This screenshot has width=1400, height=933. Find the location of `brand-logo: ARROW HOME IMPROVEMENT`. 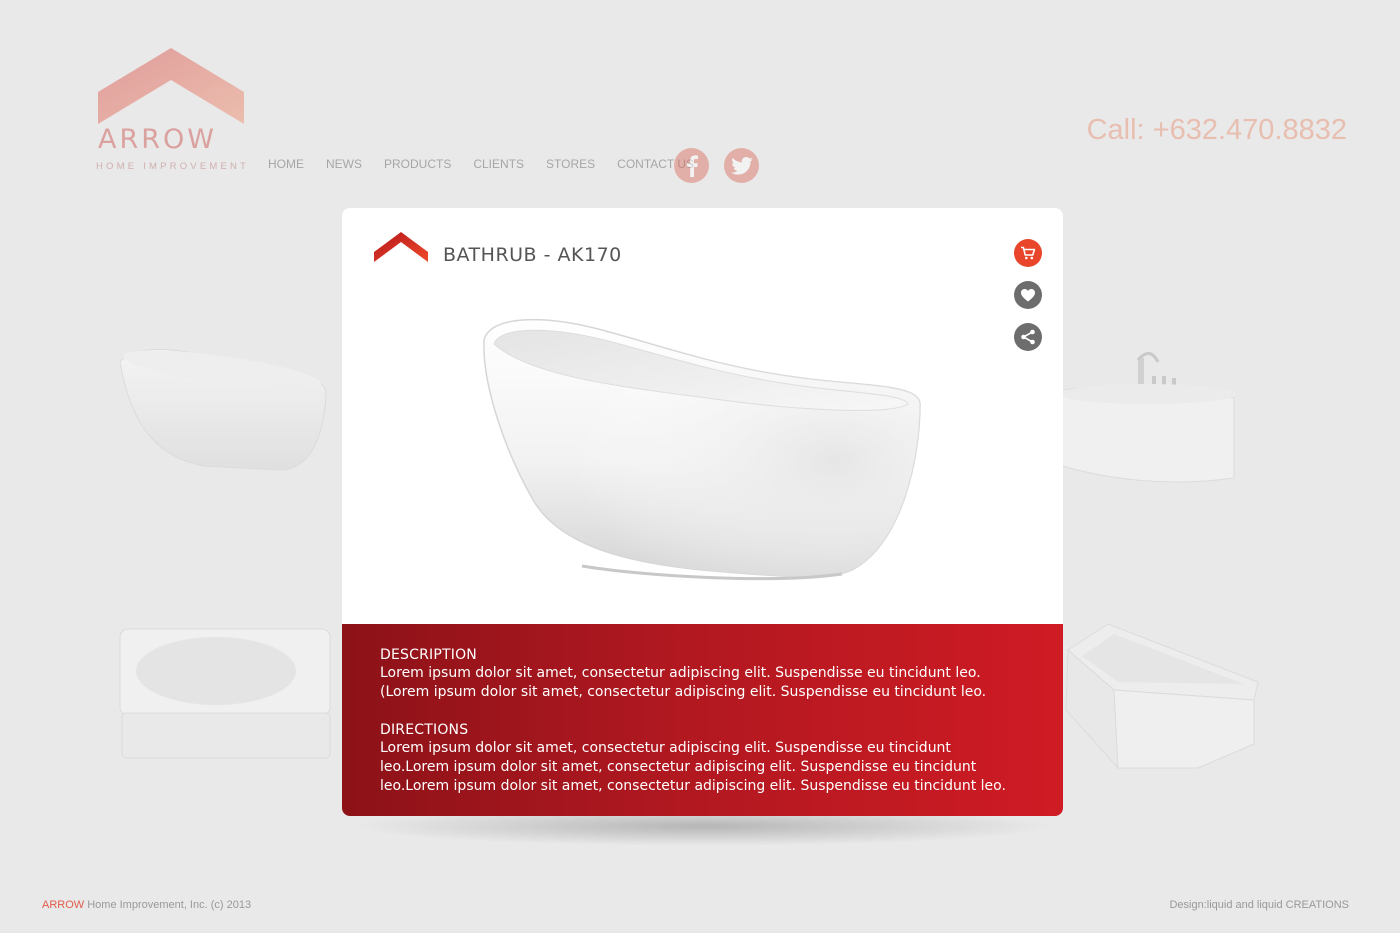

brand-logo: ARROW HOME IMPROVEMENT is located at coordinates (172, 109).